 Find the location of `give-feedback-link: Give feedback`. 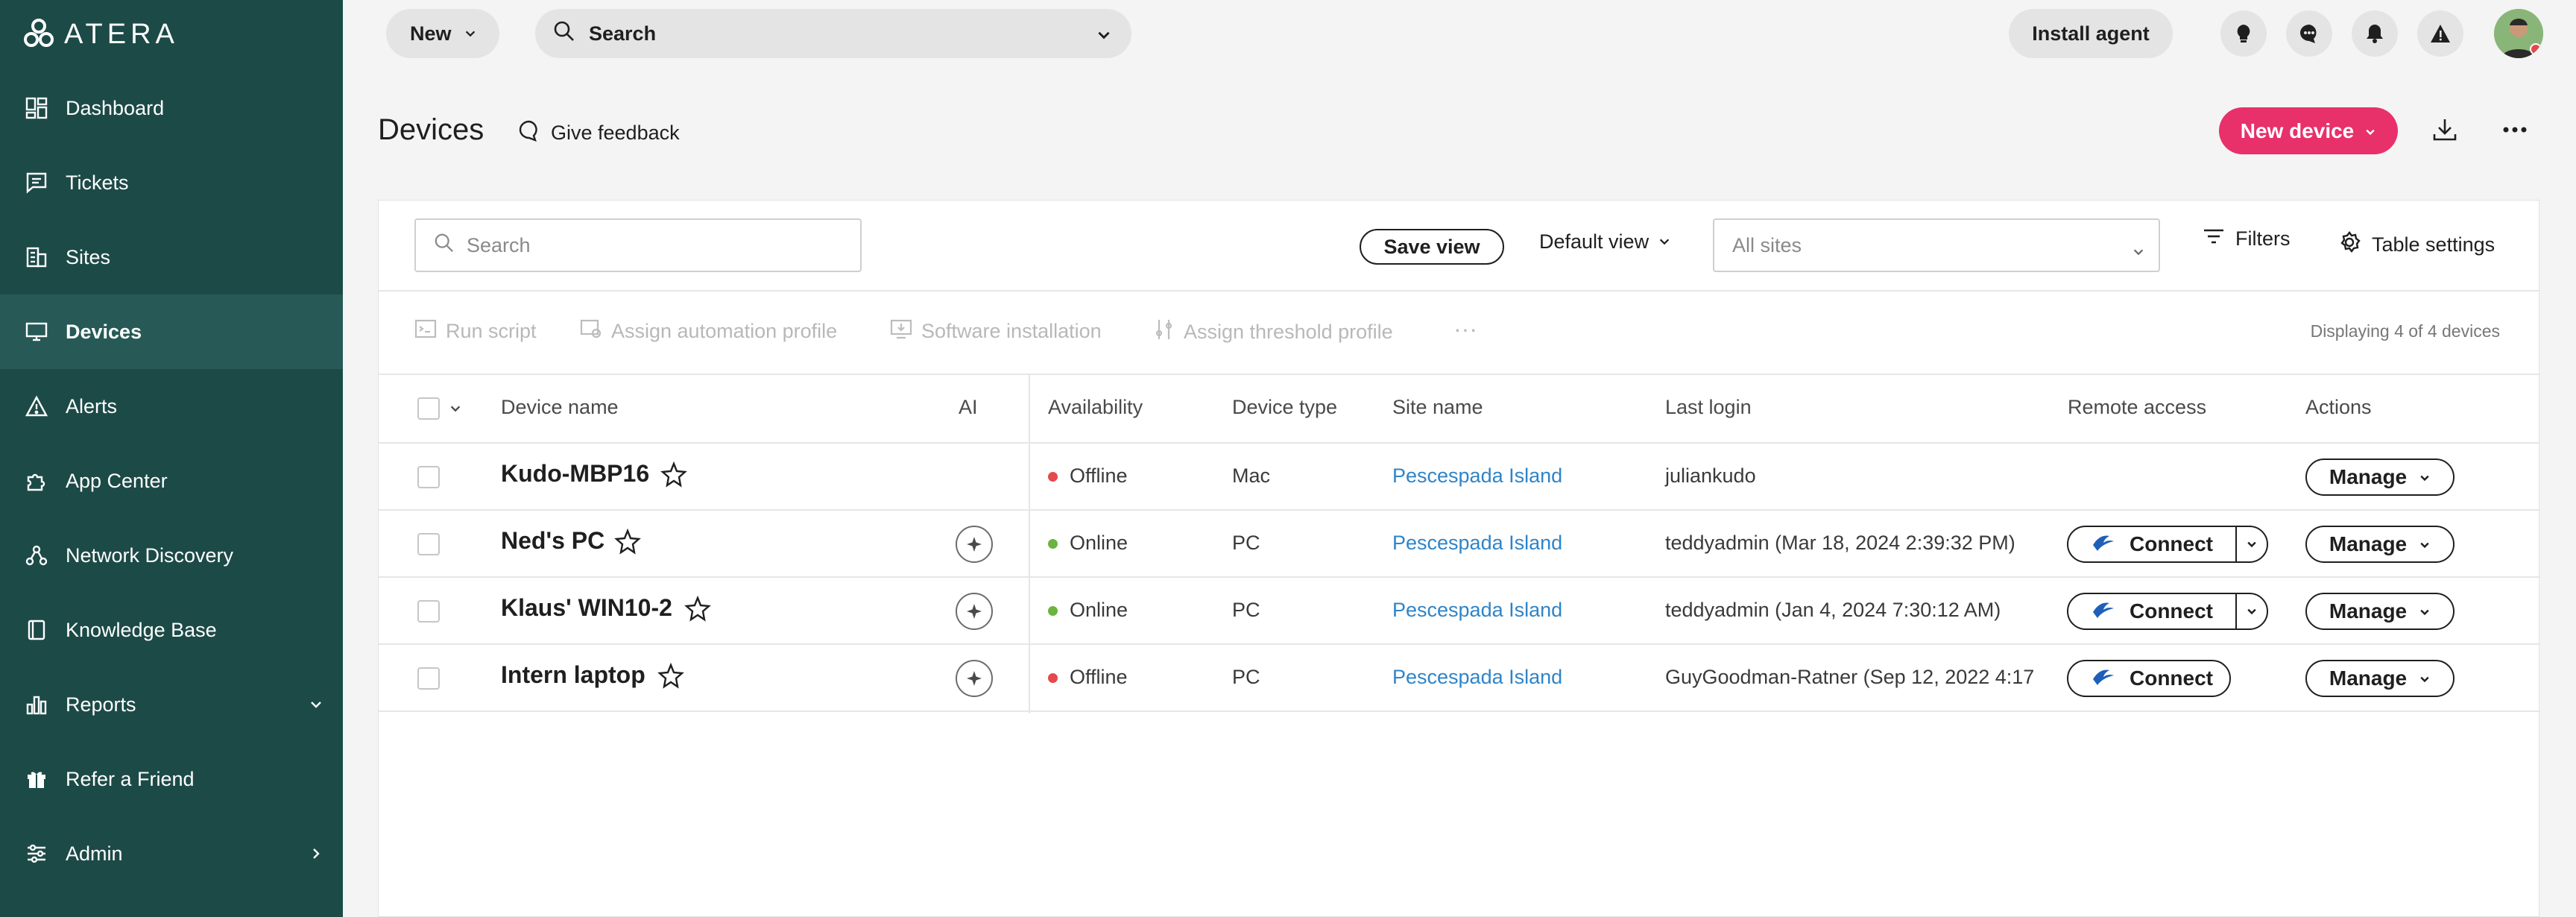

give-feedback-link: Give feedback is located at coordinates (599, 133).